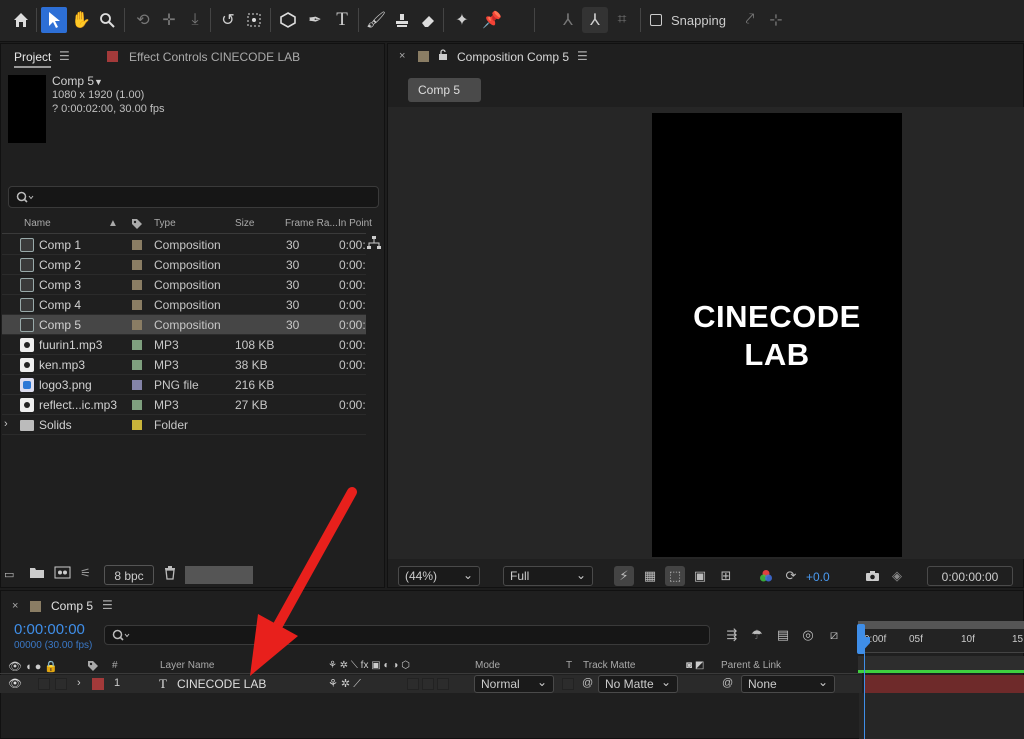 Image resolution: width=1024 pixels, height=739 pixels. What do you see at coordinates (513, 57) in the screenshot?
I see `tab-composition: Composition Comp 5` at bounding box center [513, 57].